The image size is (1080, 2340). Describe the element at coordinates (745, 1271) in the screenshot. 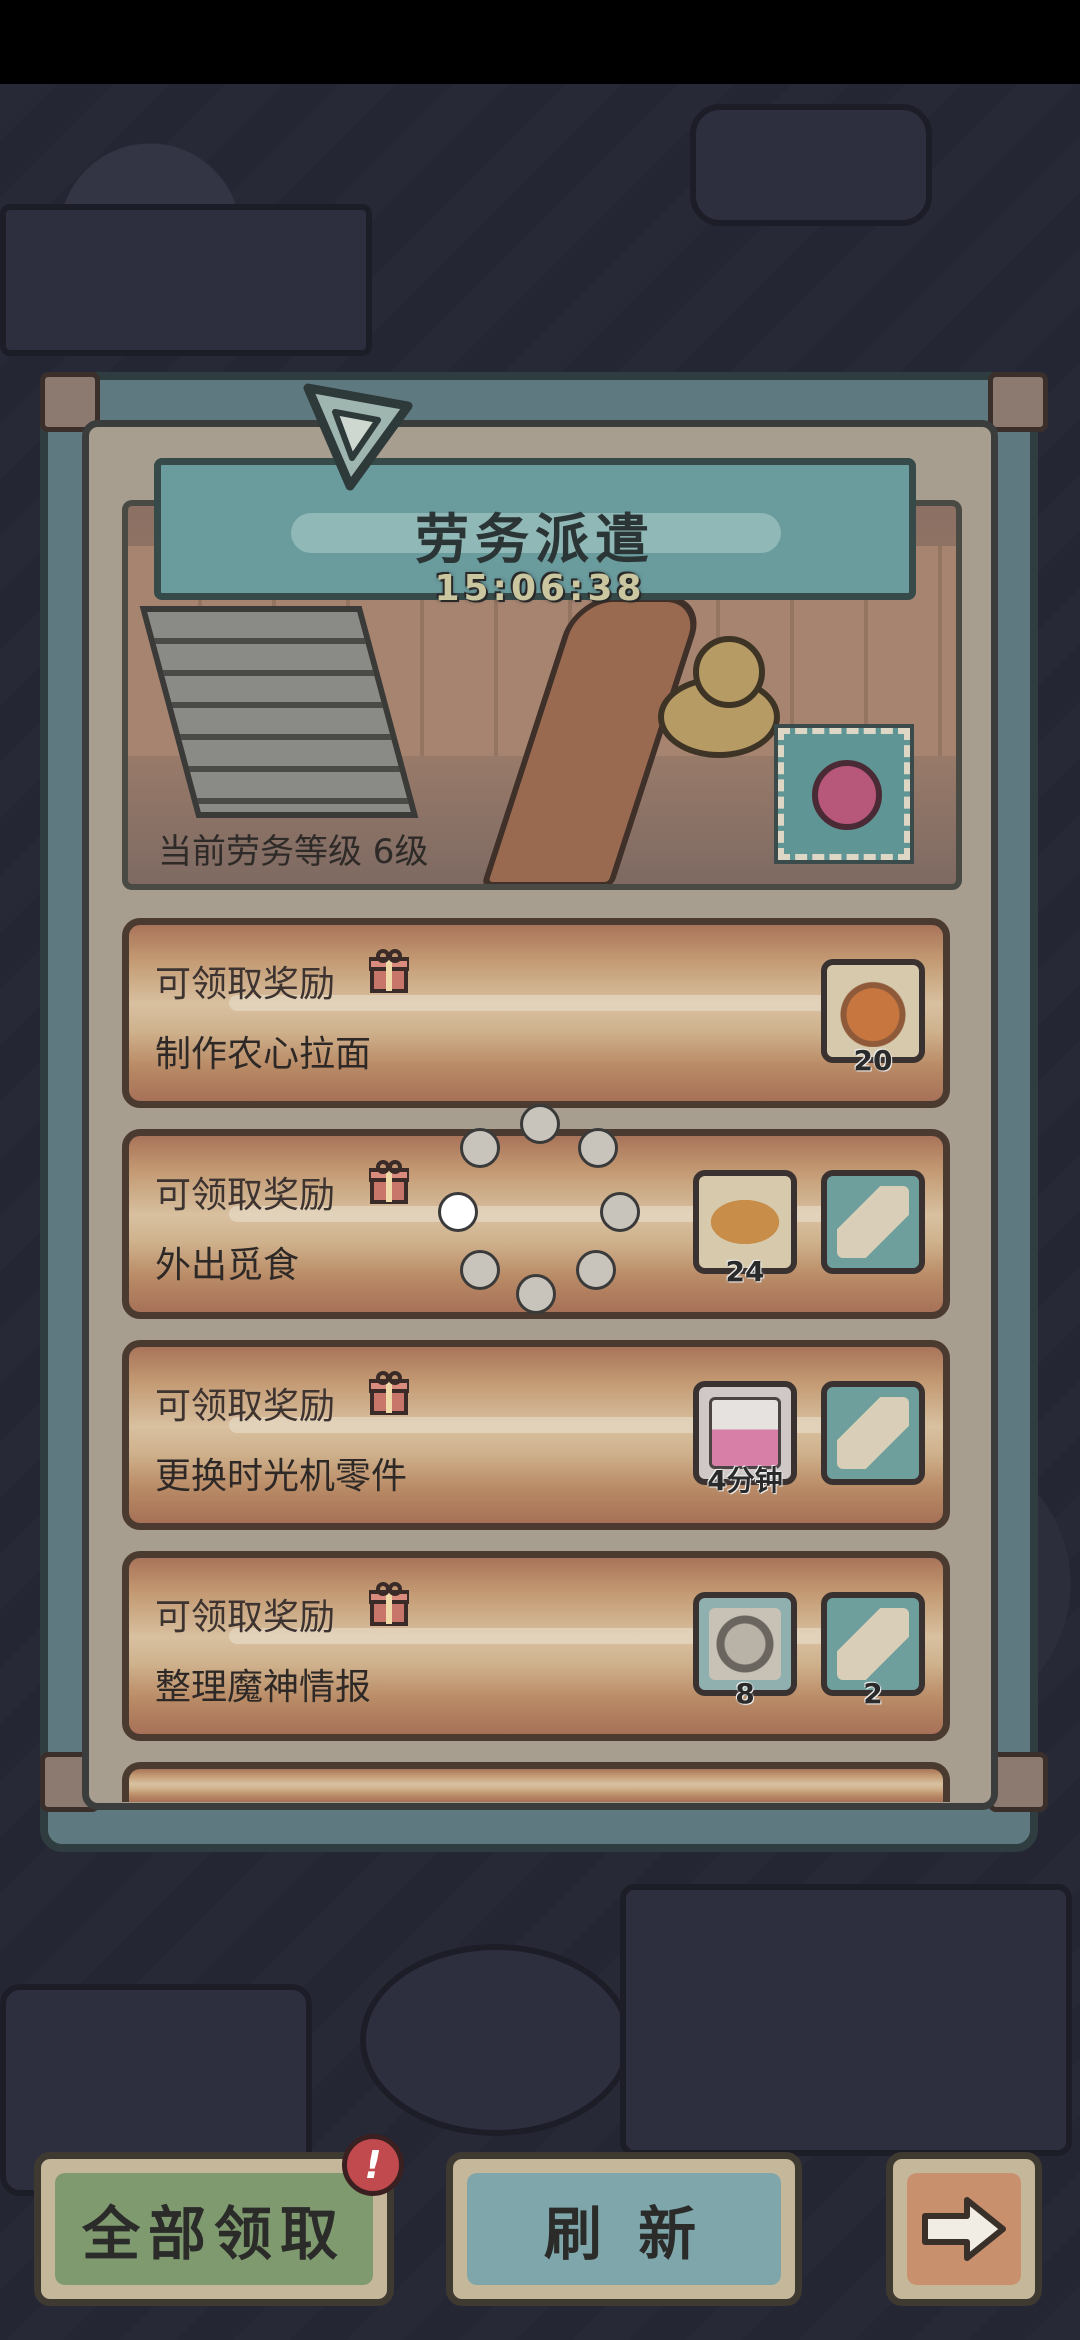

I see `reward-quantity: 24` at that location.